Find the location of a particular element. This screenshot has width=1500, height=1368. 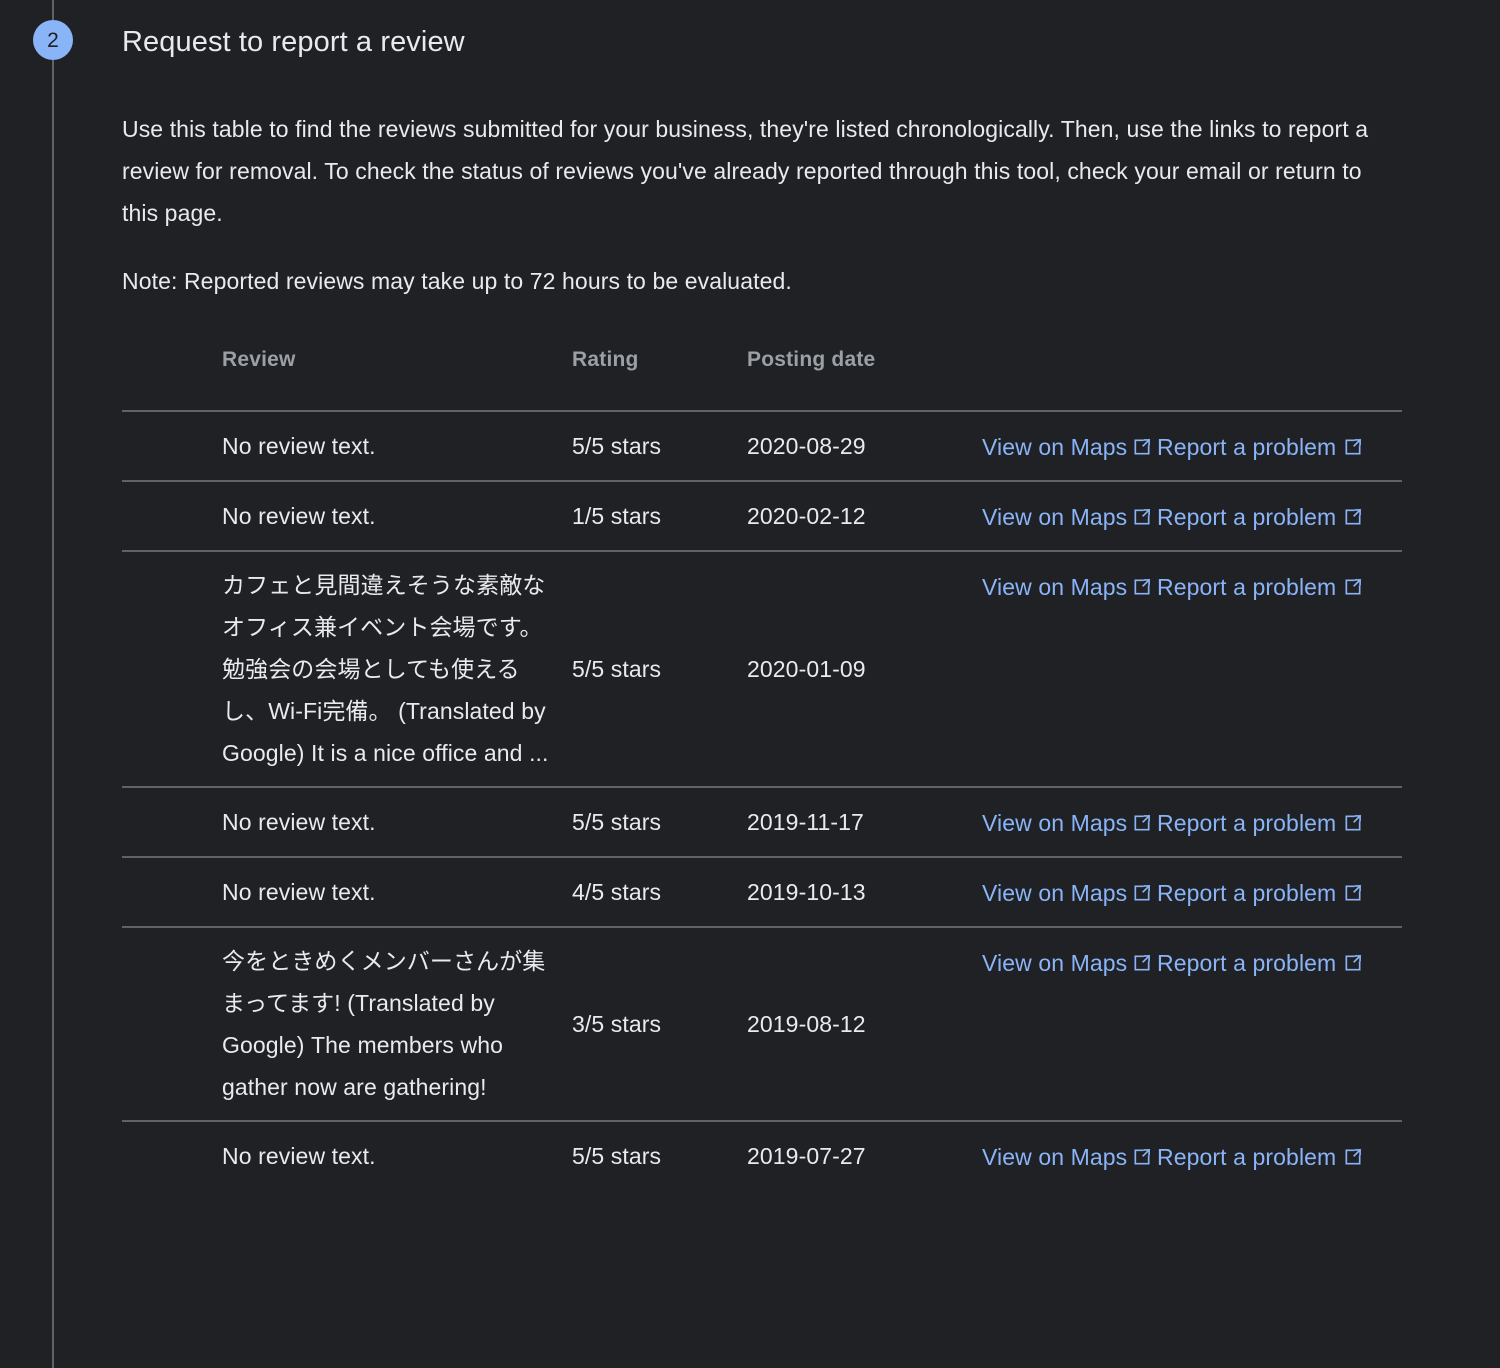

column-header-report-link is located at coordinates (1279, 379).